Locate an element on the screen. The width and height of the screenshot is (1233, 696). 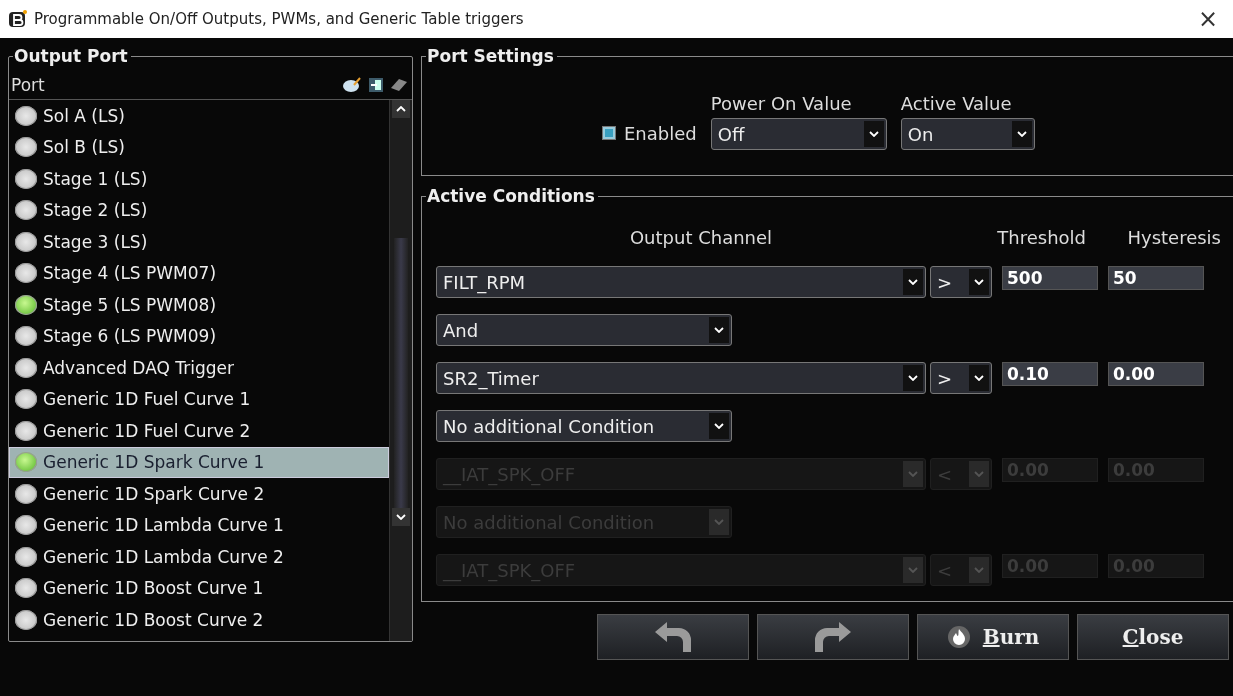
redo-arrow-icon is located at coordinates (833, 637).